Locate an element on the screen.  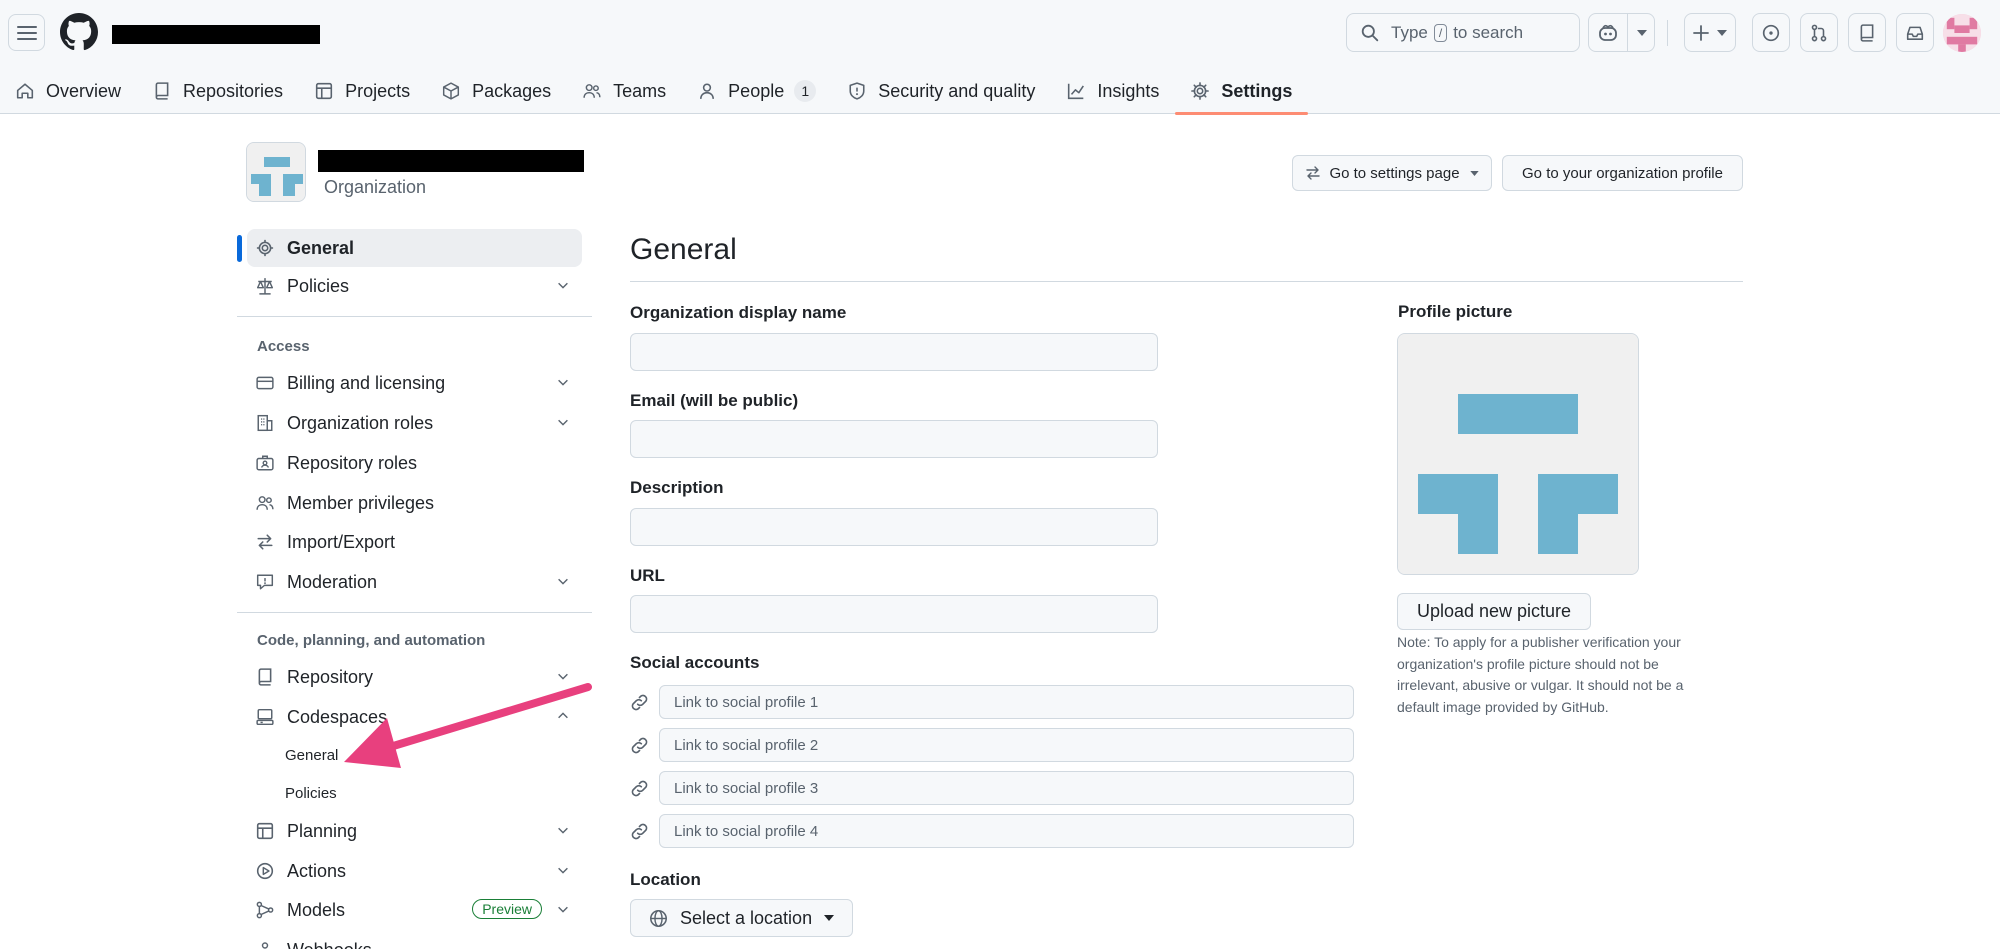
sidebar-item-webhooks: Webhooks is located at coordinates (414, 940).